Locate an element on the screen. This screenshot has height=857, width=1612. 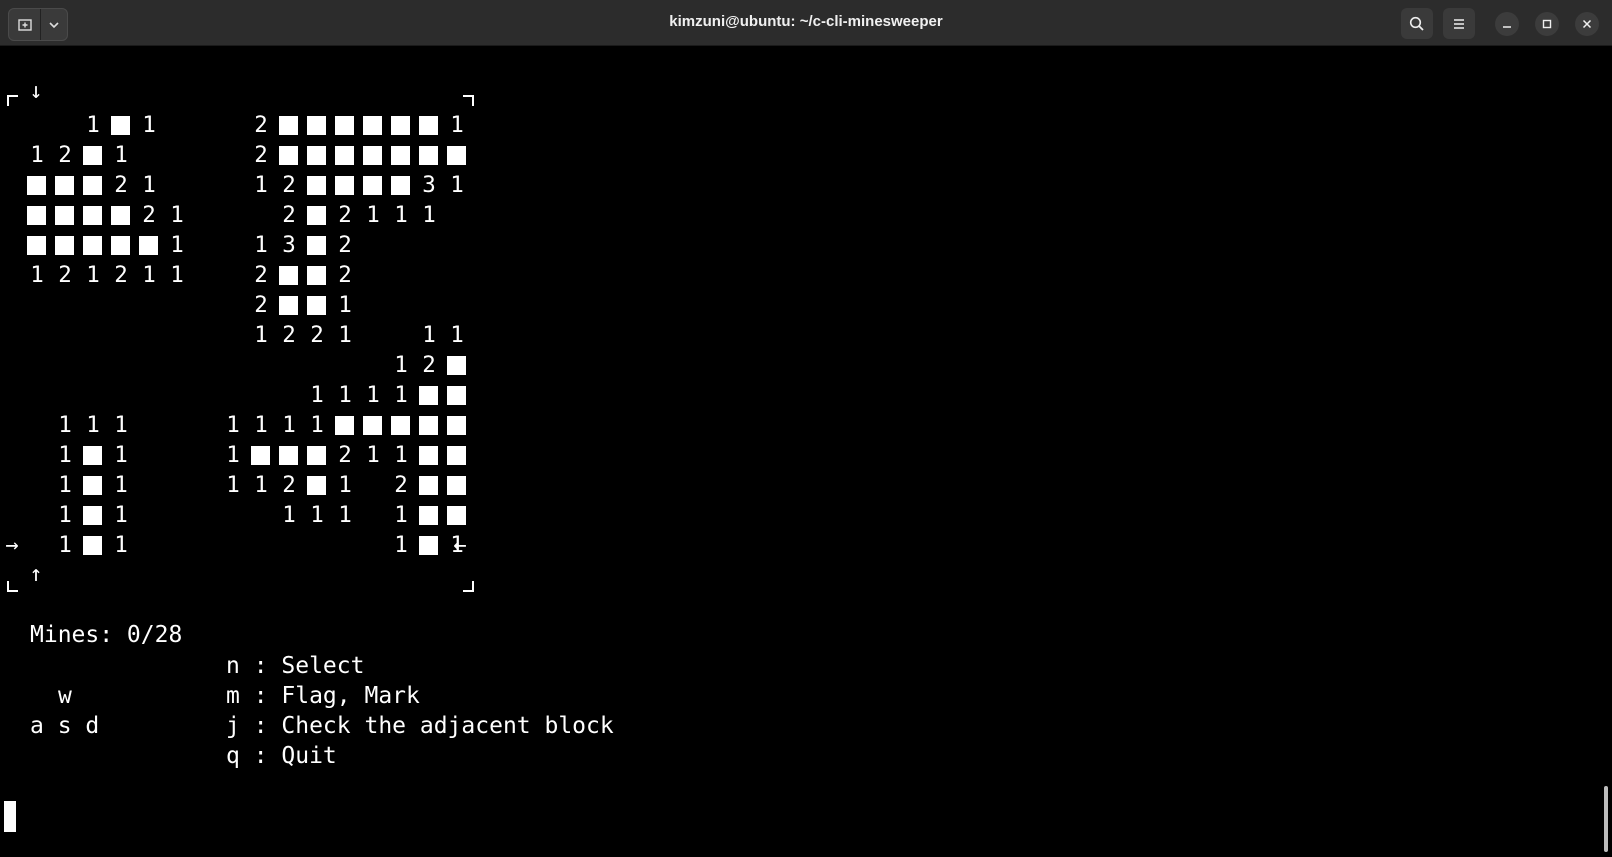
menu-icon is located at coordinates (1459, 23).